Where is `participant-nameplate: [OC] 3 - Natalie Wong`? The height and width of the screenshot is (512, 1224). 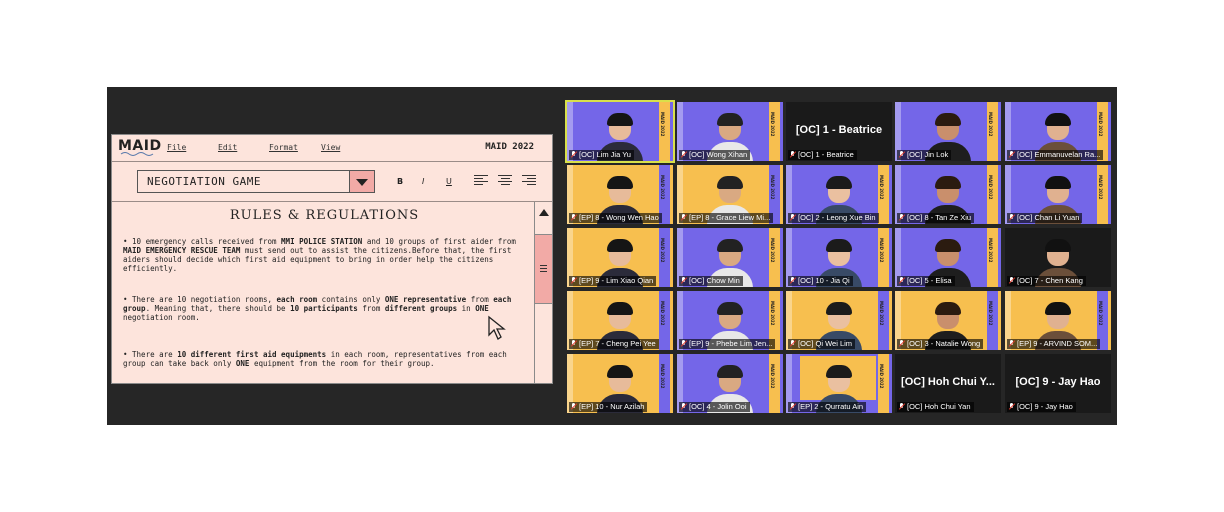 participant-nameplate: [OC] 3 - Natalie Wong is located at coordinates (940, 344).